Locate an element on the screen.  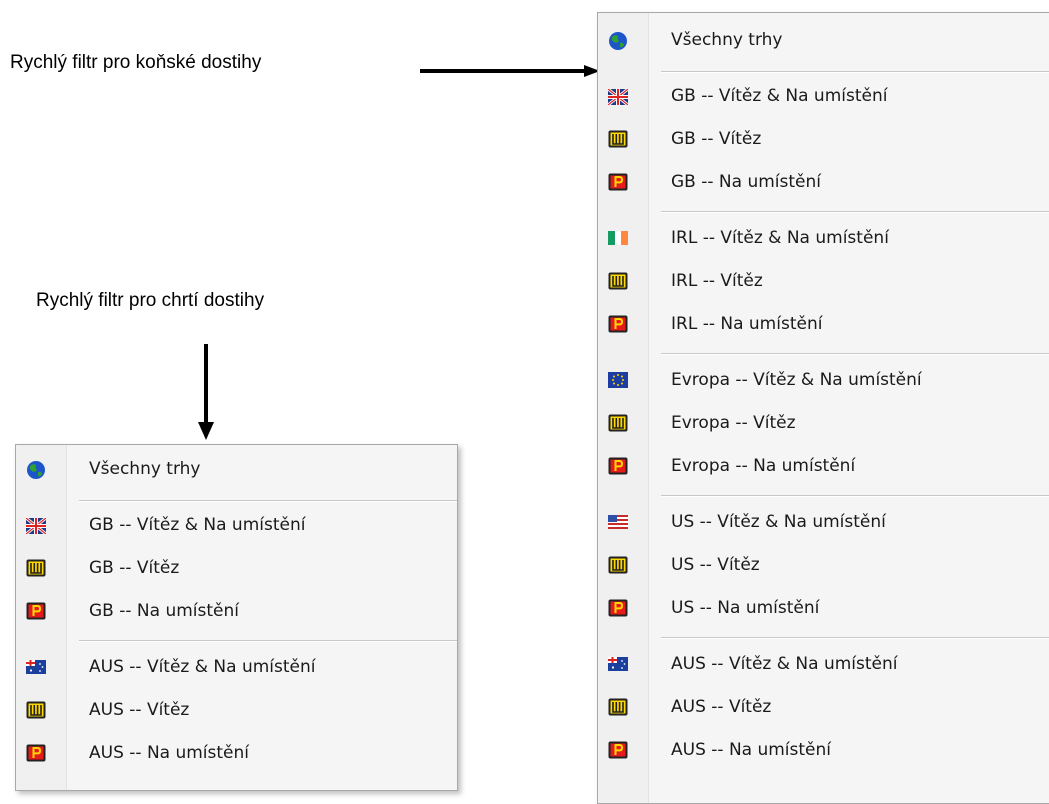
menu-item-label: US -- Vítěz is located at coordinates (715, 565).